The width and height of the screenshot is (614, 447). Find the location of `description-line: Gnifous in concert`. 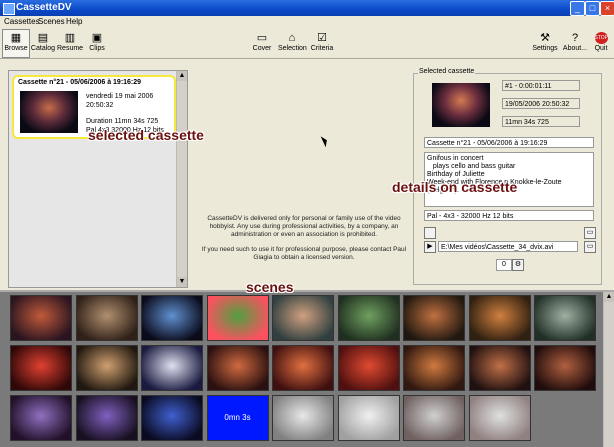

description-line: Gnifous in concert is located at coordinates (455, 158).